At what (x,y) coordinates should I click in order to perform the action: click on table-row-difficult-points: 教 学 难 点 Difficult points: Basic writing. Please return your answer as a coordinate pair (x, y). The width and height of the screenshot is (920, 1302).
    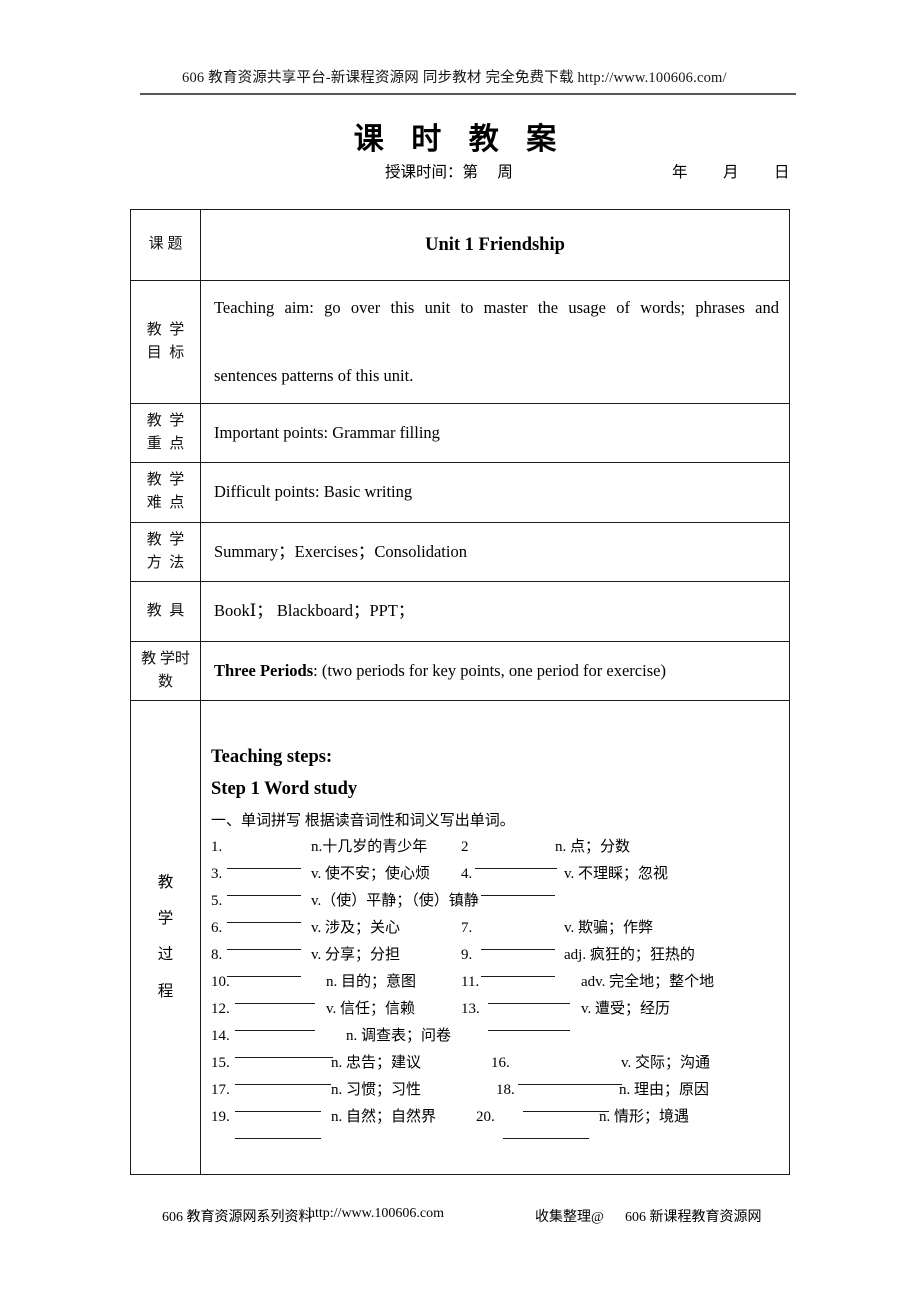
    Looking at the image, I should click on (460, 492).